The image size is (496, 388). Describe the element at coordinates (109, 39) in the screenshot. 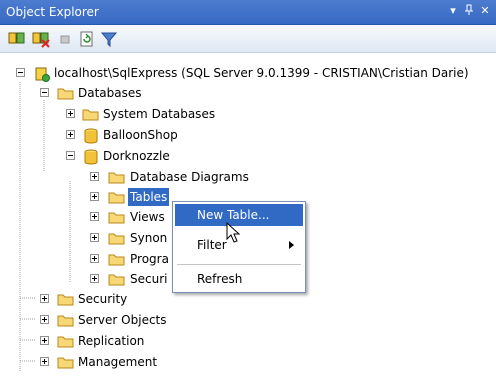

I see `filter-icon` at that location.